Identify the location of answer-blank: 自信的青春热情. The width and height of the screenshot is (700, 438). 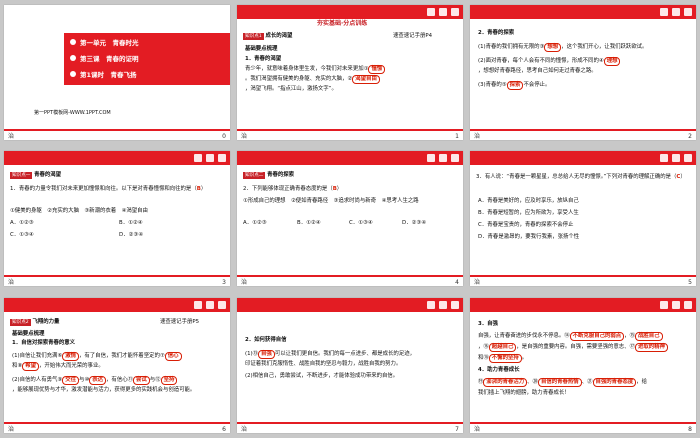
(559, 382).